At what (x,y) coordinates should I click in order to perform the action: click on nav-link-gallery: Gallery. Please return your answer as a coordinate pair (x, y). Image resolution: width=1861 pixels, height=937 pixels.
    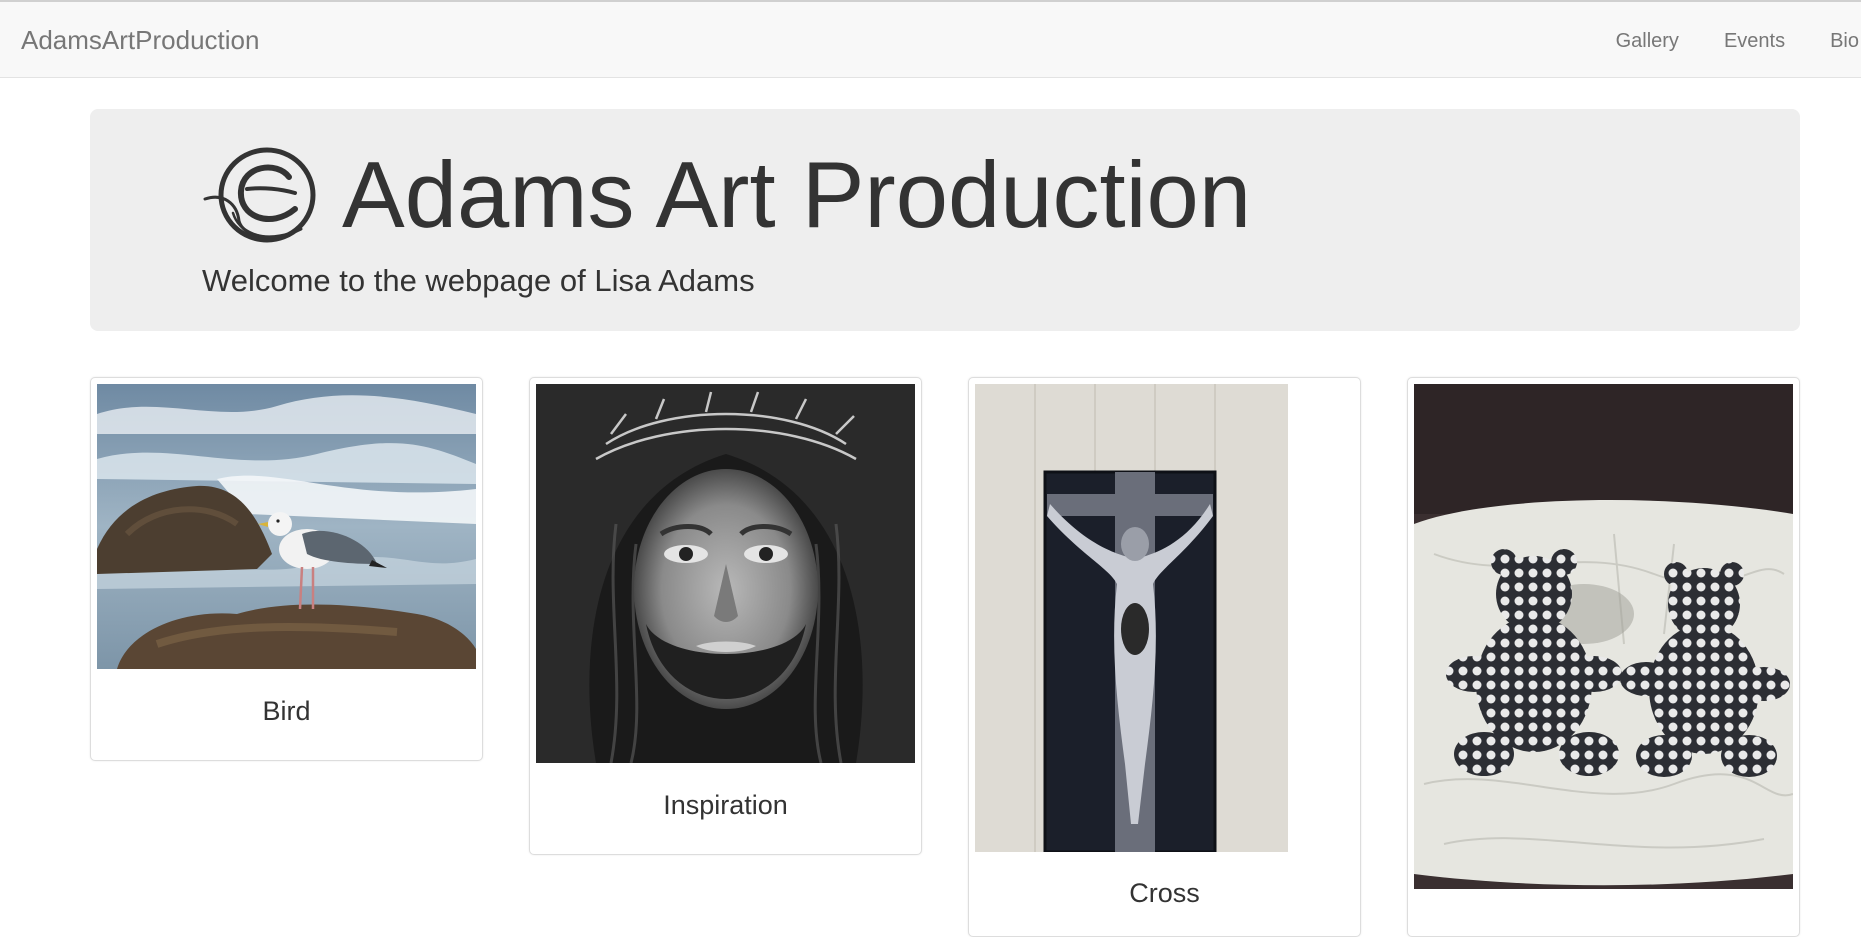
    Looking at the image, I should click on (1647, 41).